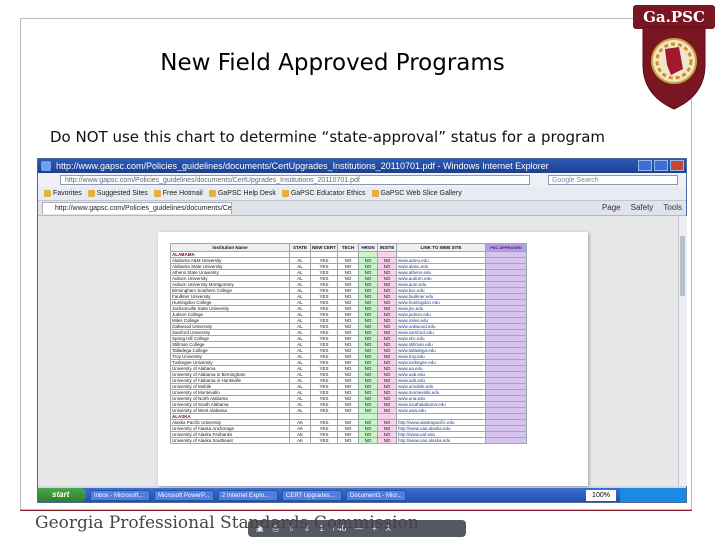  What do you see at coordinates (611, 207) in the screenshot?
I see `page-menu: Page` at bounding box center [611, 207].